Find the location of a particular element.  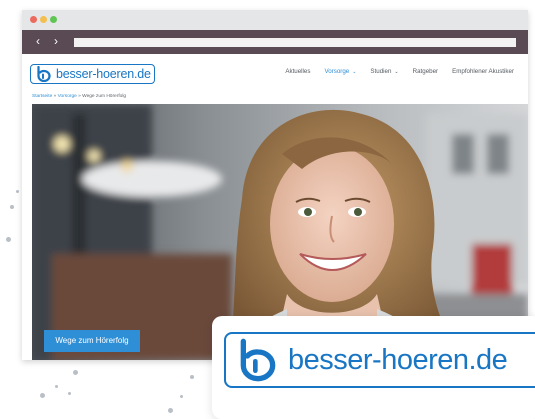

nav-item-label: Vorsorge is located at coordinates (337, 71).